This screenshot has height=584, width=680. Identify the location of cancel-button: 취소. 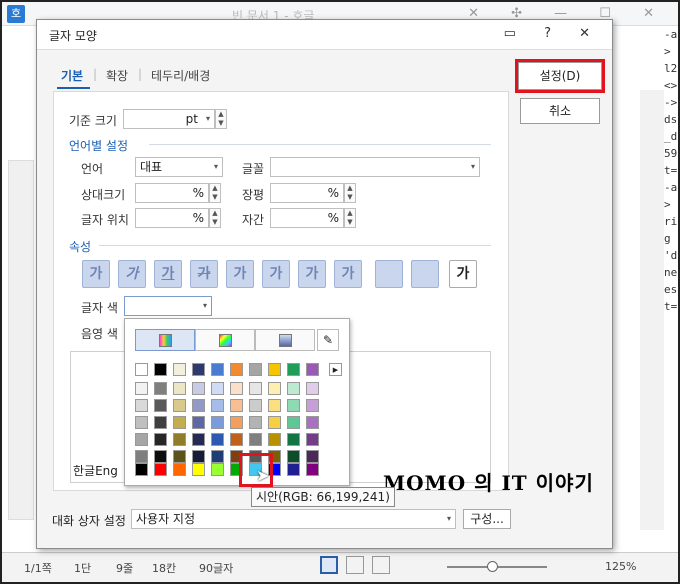
(560, 111).